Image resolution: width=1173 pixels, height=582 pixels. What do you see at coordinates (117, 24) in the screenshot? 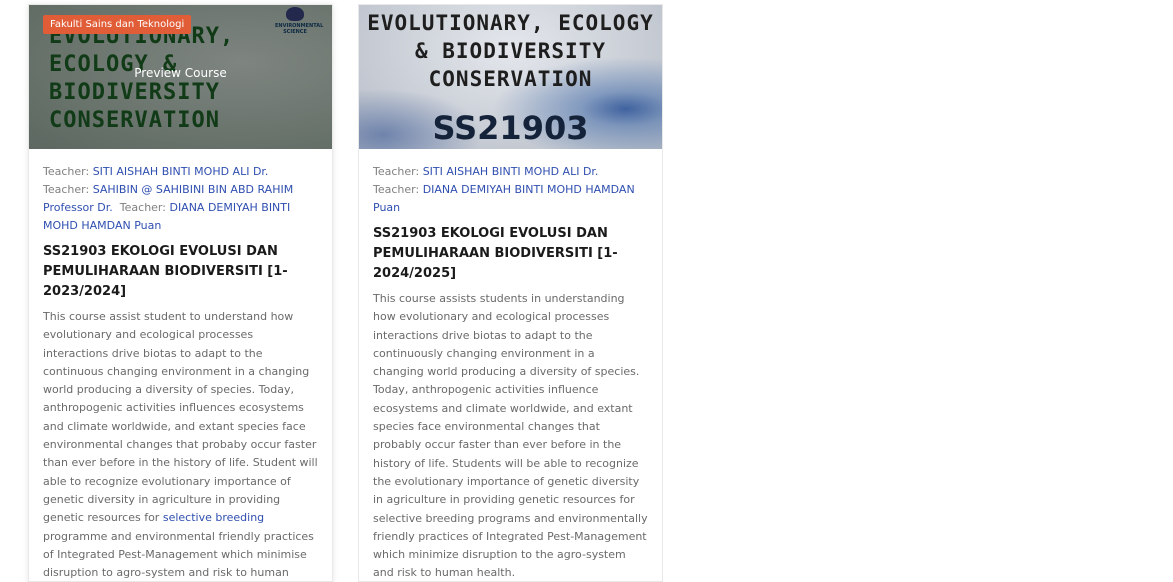
I see `category-badge: Fakulti Sains dan Teknologi` at bounding box center [117, 24].